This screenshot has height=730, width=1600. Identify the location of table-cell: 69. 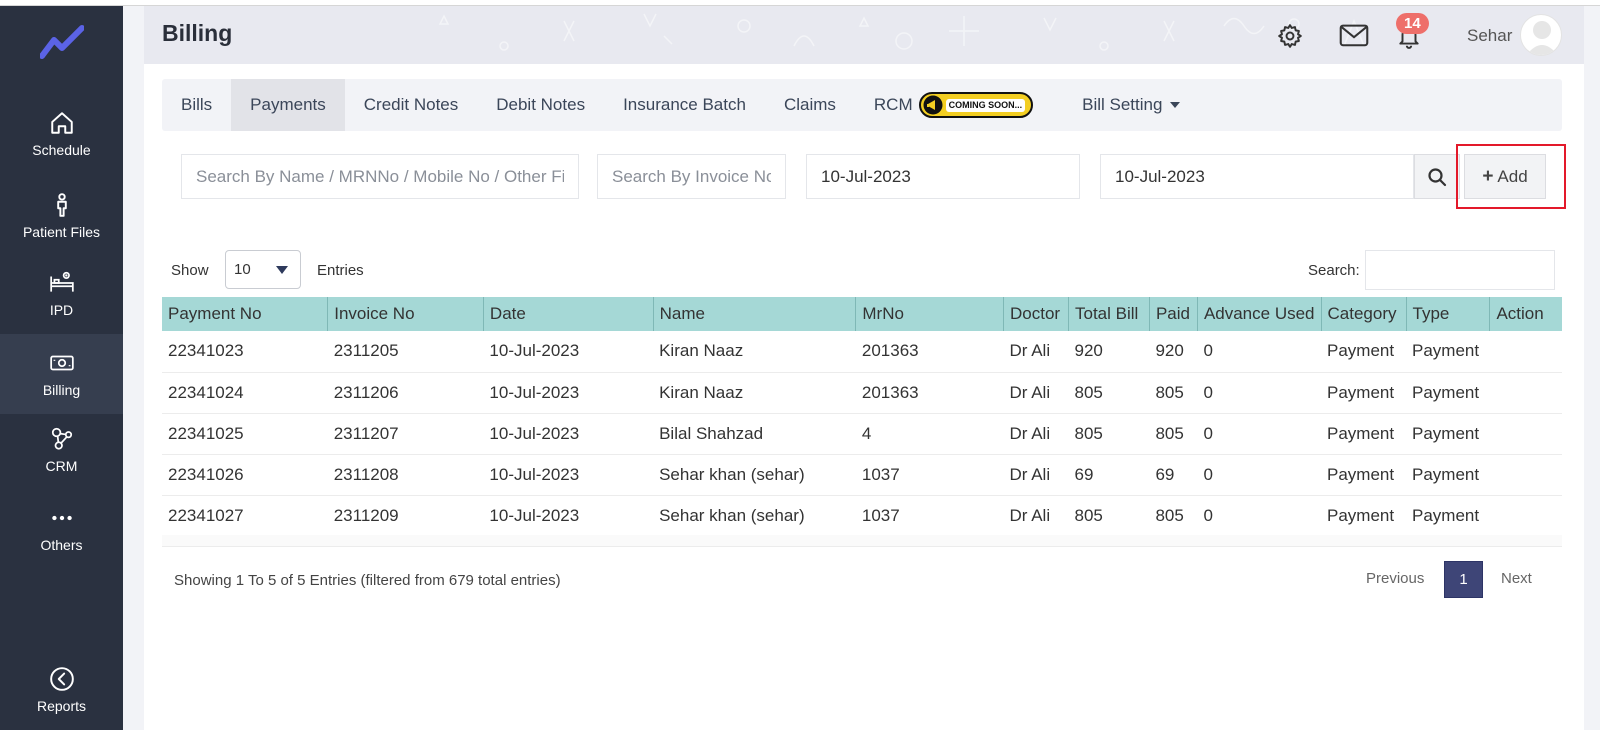
(1173, 475).